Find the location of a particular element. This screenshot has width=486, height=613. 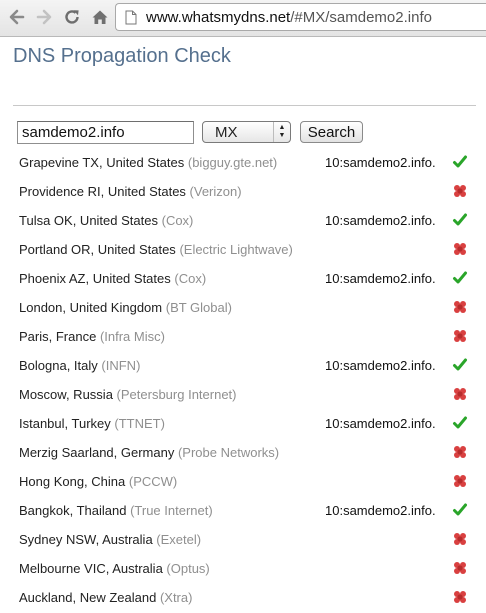

domain-input is located at coordinates (105, 132).